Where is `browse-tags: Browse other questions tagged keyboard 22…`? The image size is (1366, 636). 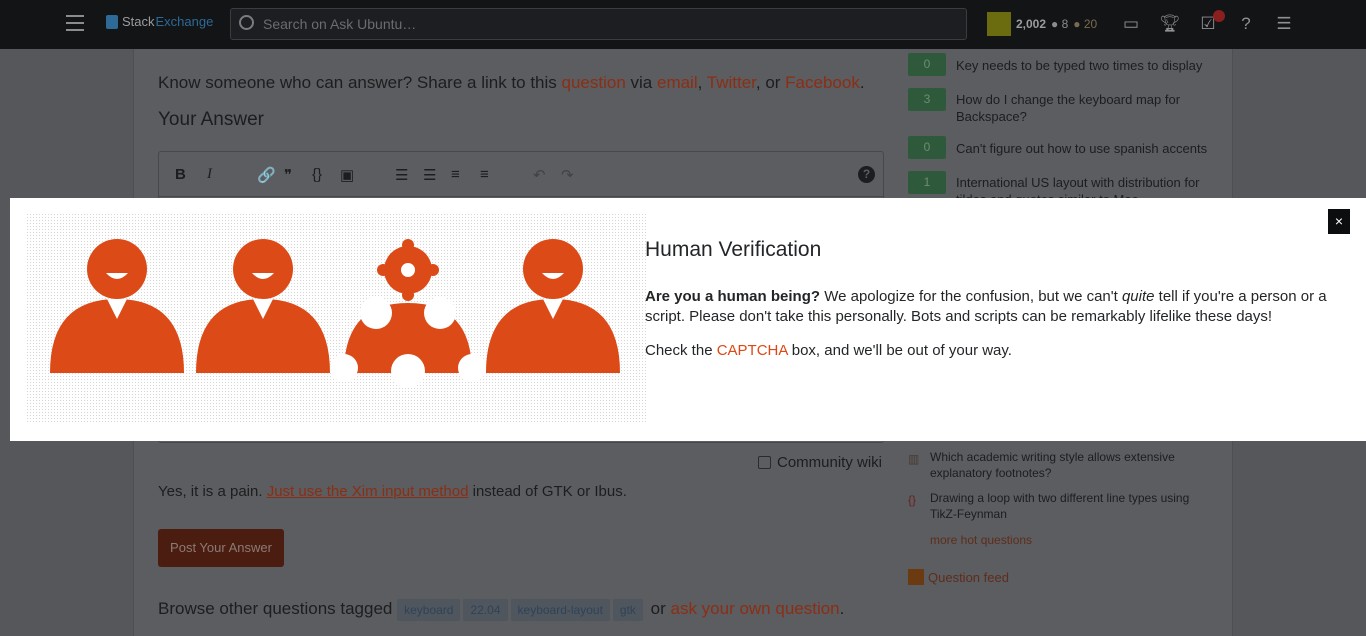 browse-tags: Browse other questions tagged keyboard 22… is located at coordinates (501, 610).